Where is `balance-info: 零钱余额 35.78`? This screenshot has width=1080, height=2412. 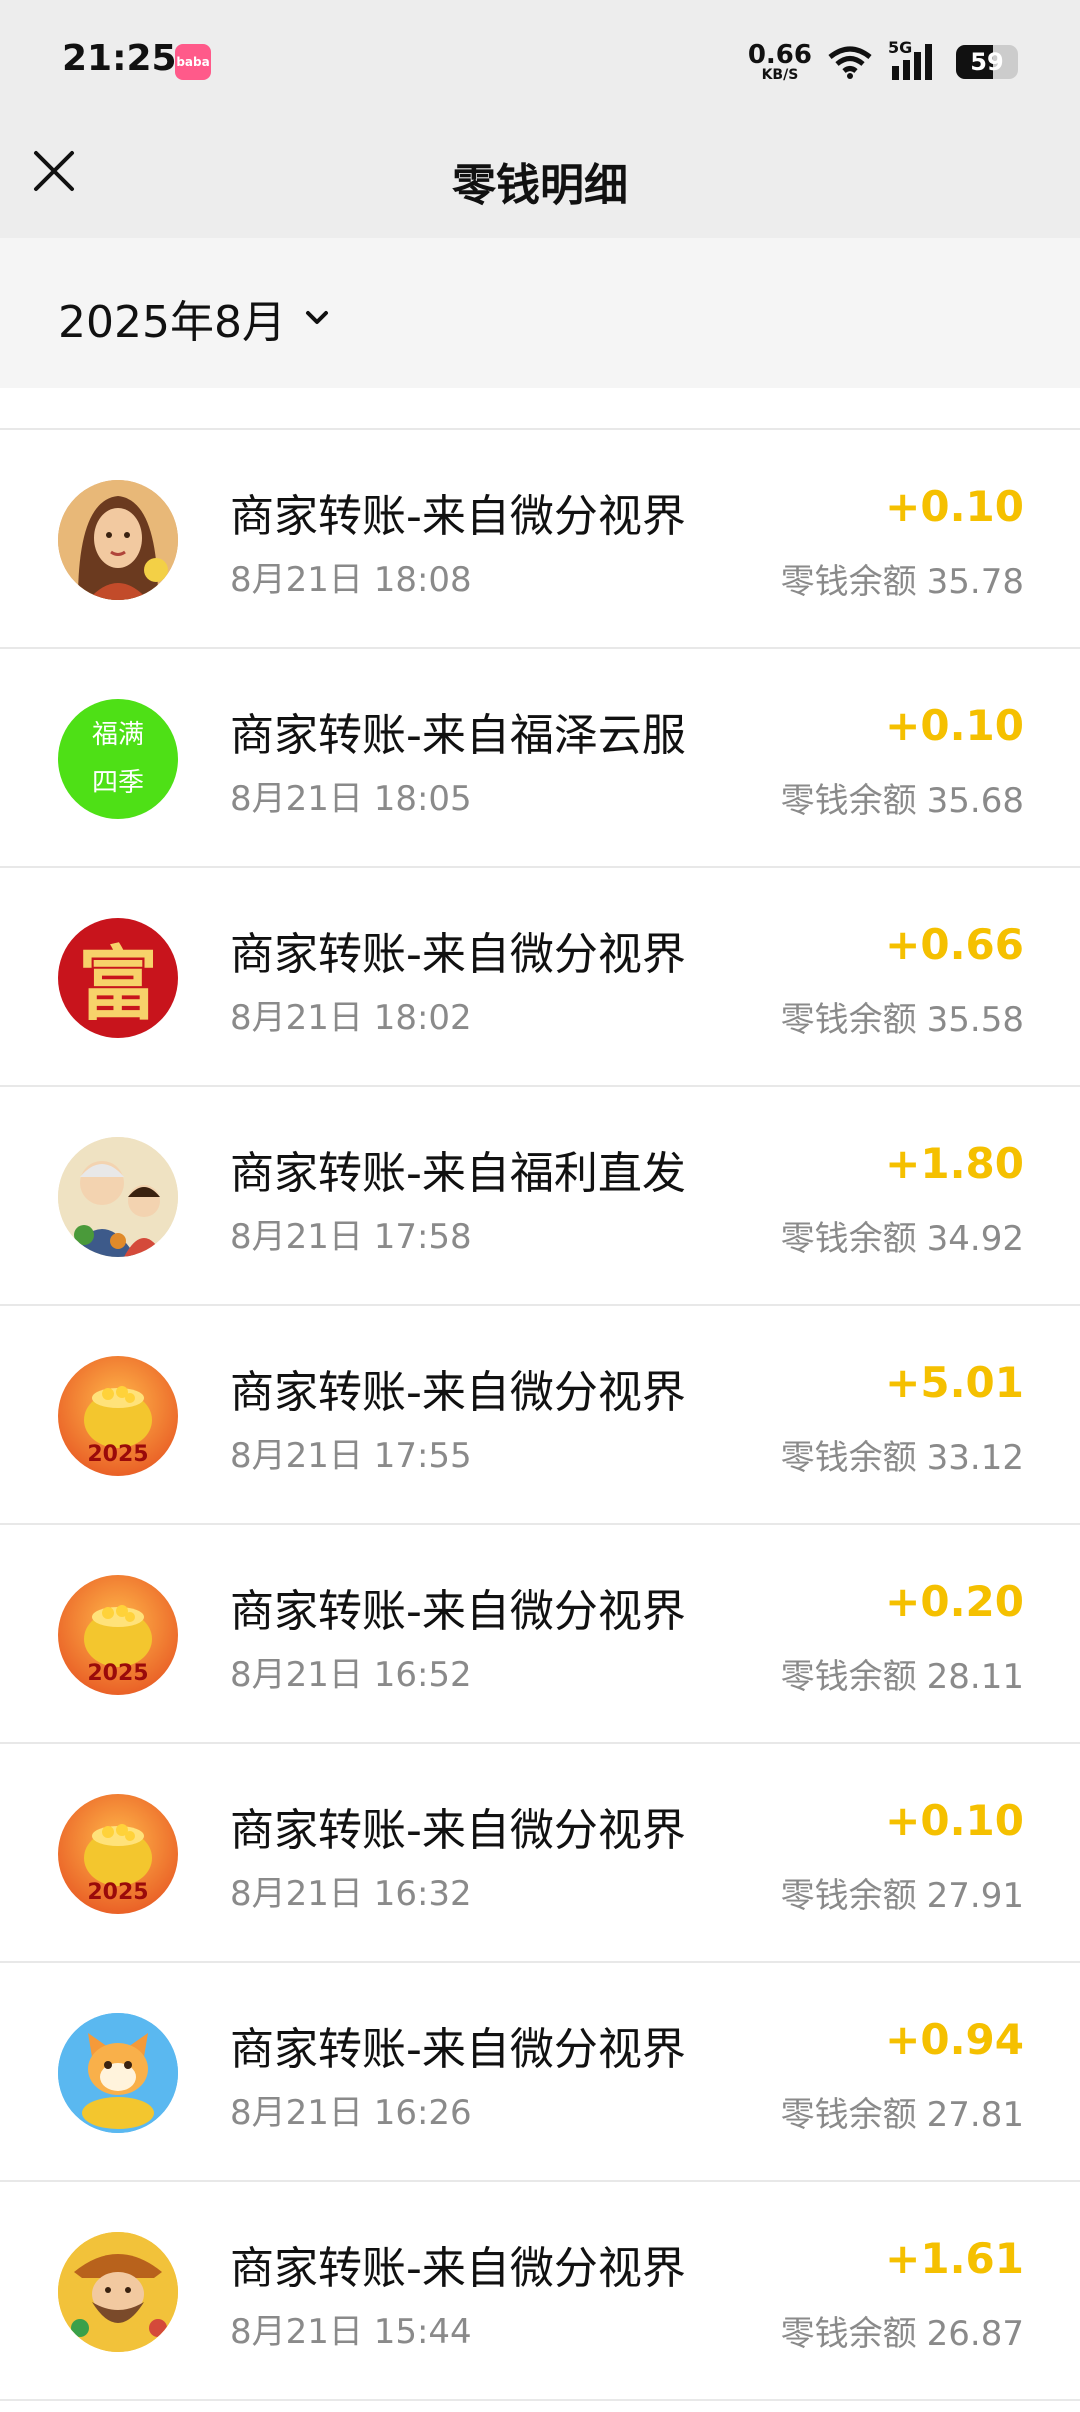
balance-info: 零钱余额 35.78 is located at coordinates (902, 578).